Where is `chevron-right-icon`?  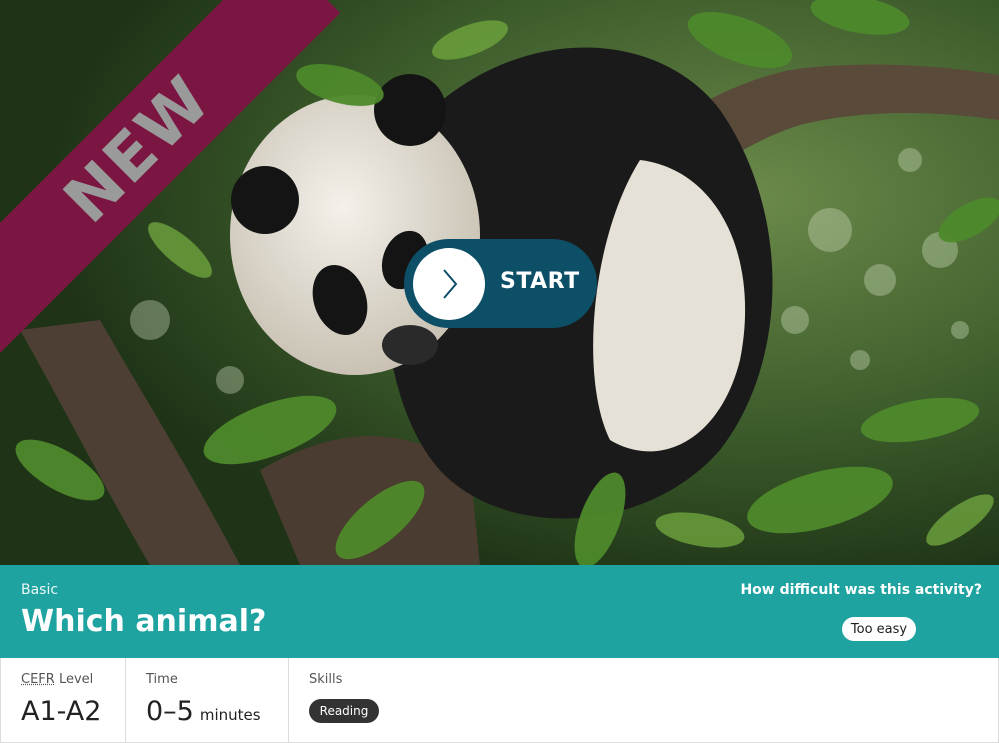
chevron-right-icon is located at coordinates (450, 284).